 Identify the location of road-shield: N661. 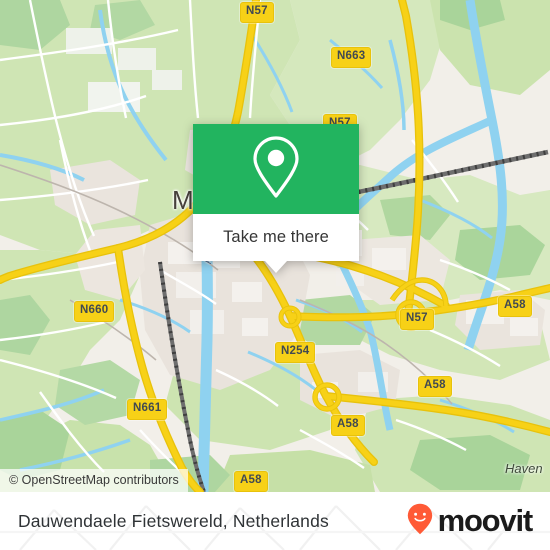
(147, 409).